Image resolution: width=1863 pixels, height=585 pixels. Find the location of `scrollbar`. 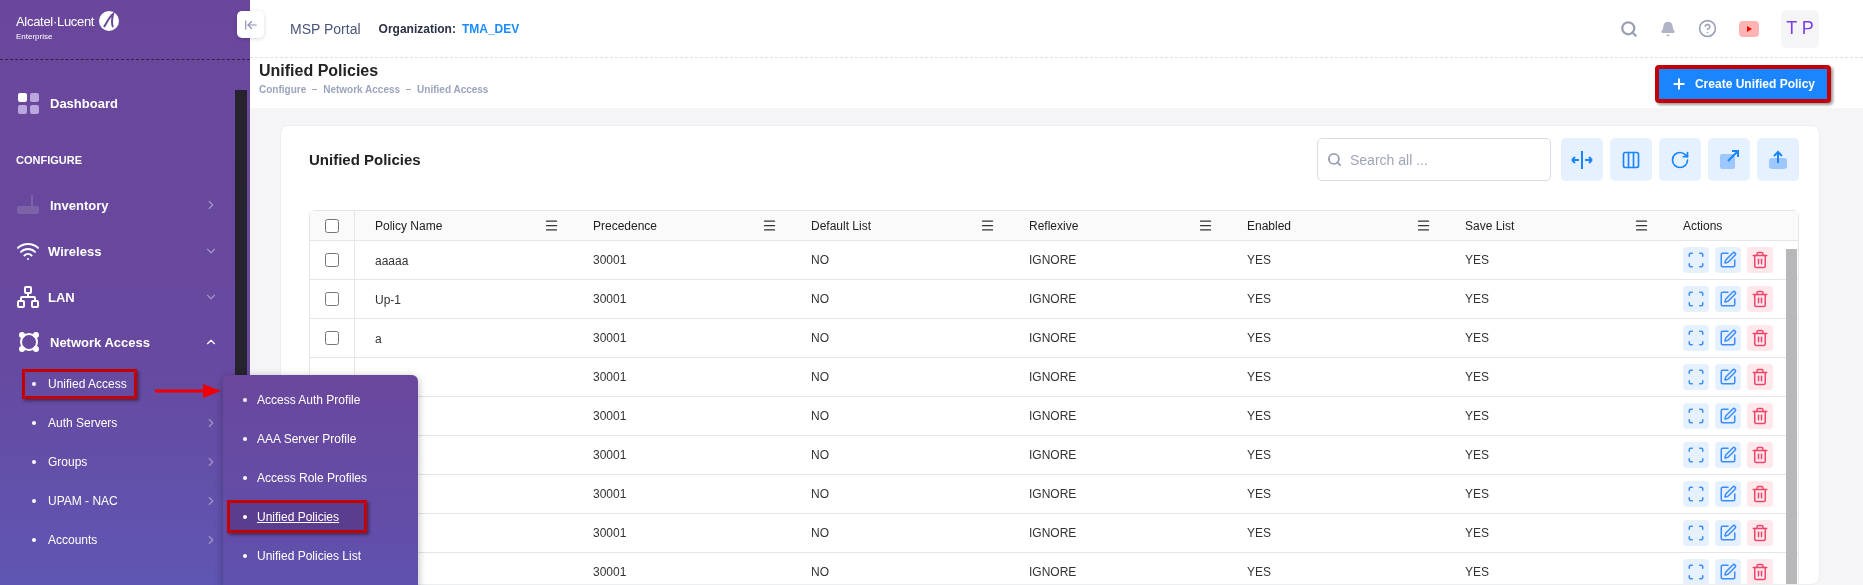

scrollbar is located at coordinates (1791, 416).